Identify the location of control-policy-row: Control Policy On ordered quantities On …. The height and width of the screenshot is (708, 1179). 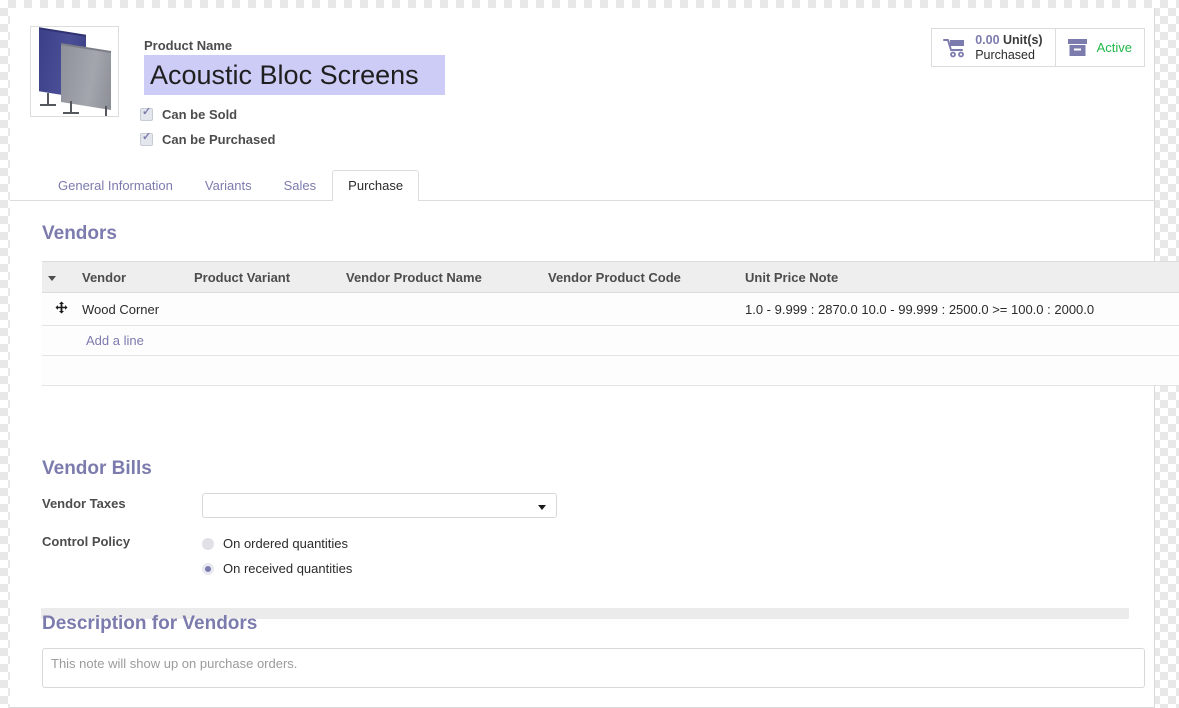
(592, 556).